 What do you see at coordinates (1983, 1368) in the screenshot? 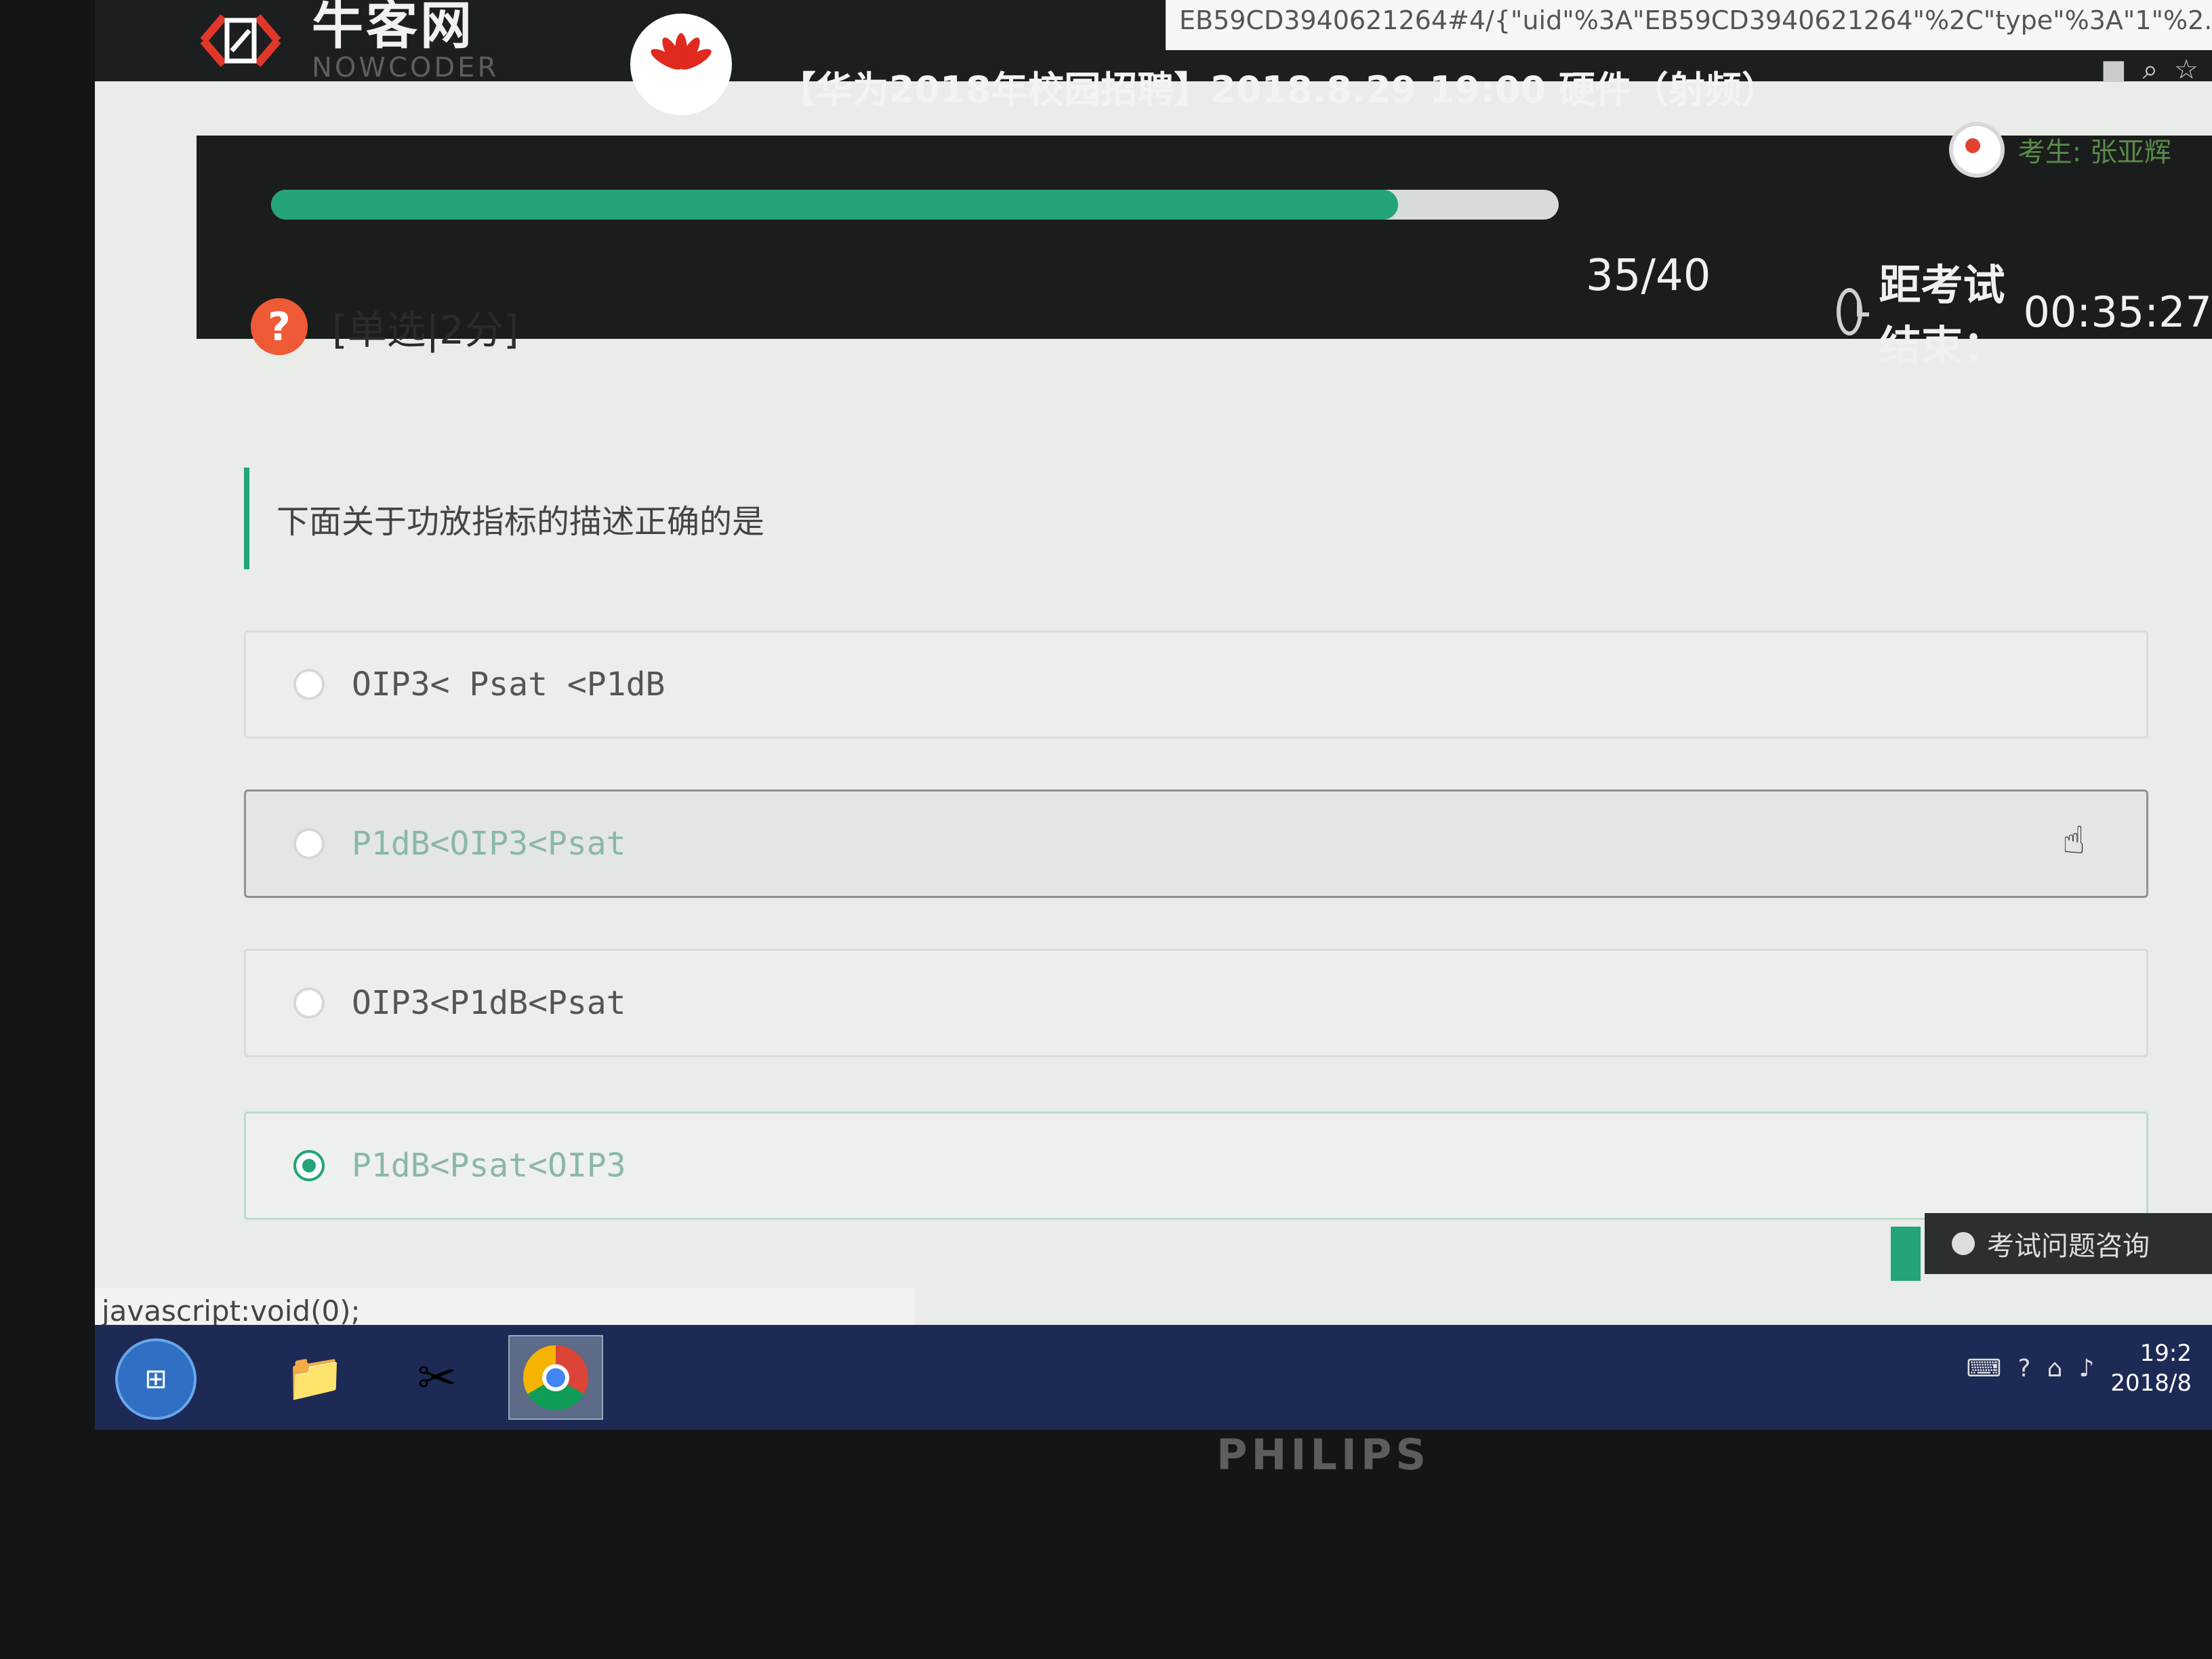
I see `keyboard-icon: ⌨` at bounding box center [1983, 1368].